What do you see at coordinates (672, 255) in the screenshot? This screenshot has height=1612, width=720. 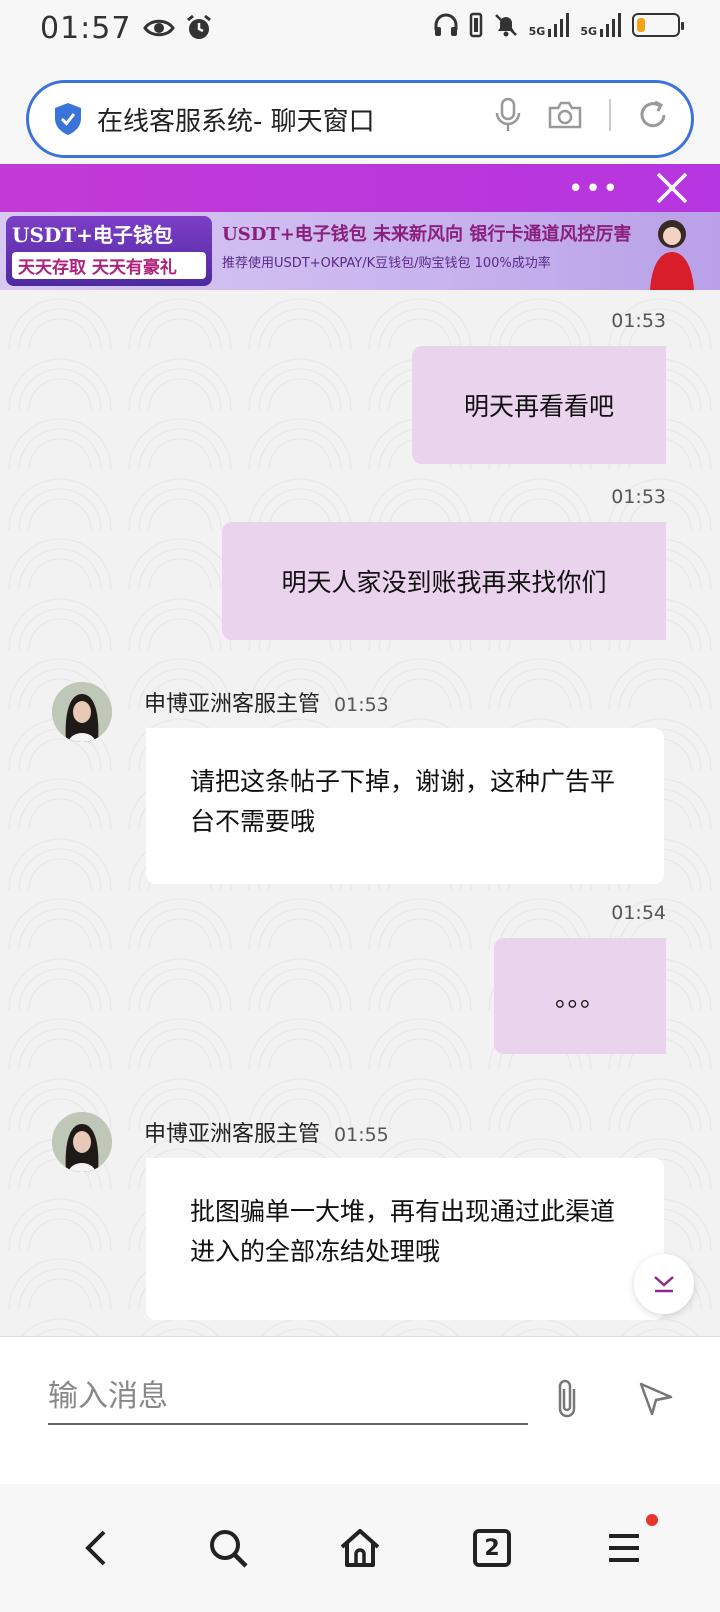 I see `ad-model-image` at bounding box center [672, 255].